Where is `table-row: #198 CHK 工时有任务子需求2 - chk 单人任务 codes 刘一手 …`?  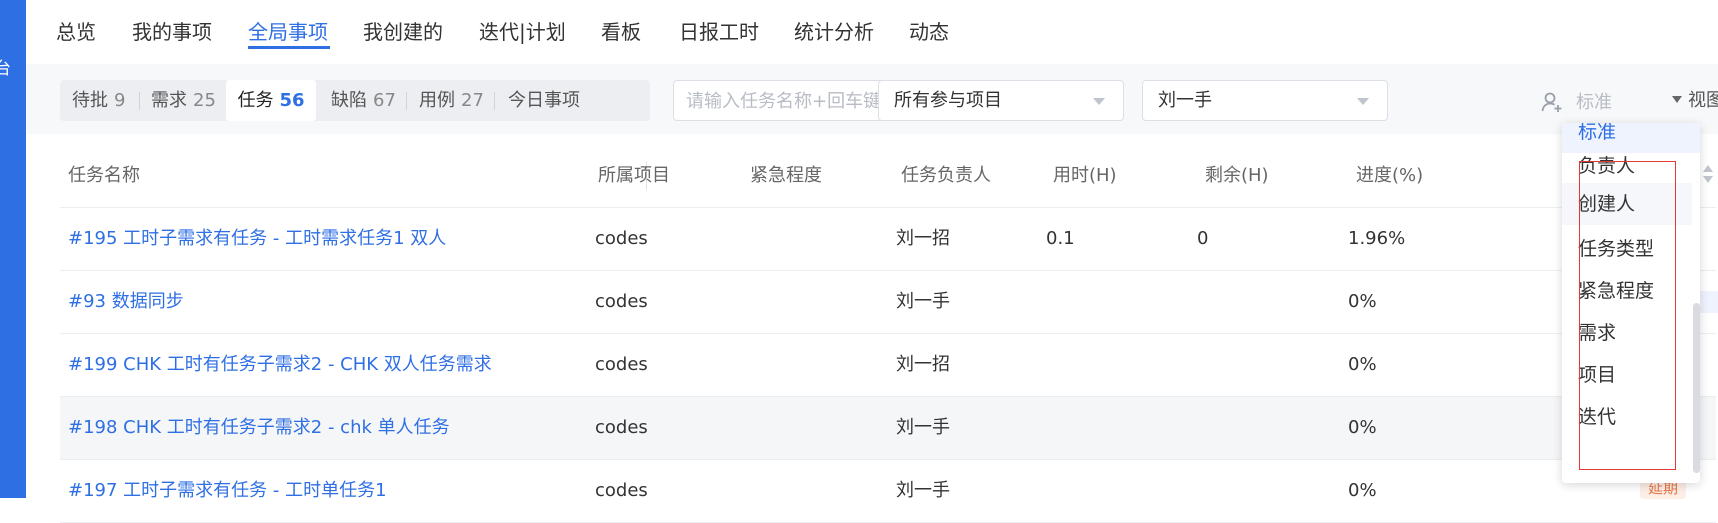 table-row: #198 CHK 工时有任务子需求2 - chk 单人任务 codes 刘一手 … is located at coordinates (888, 428).